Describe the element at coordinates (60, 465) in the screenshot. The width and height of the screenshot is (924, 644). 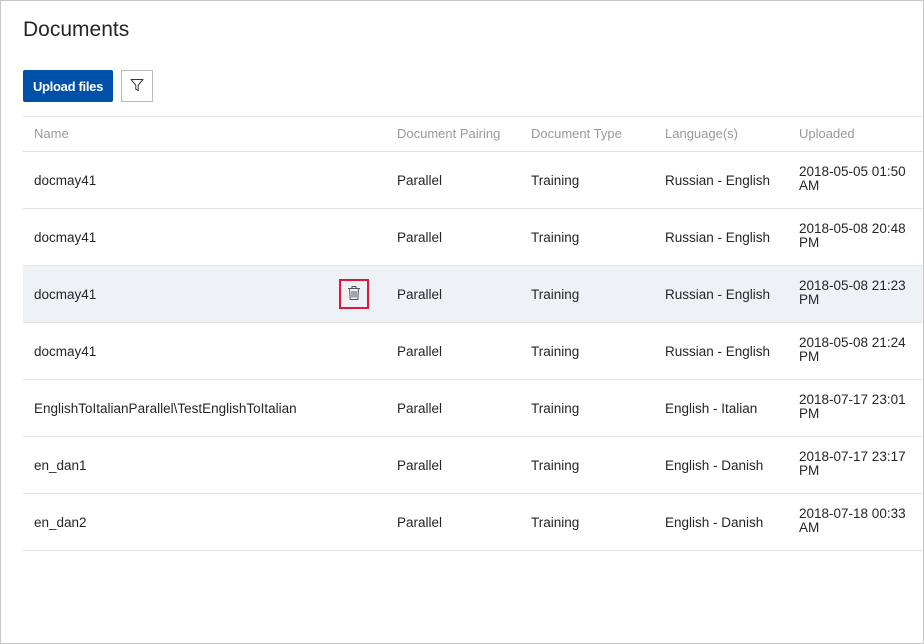
I see `document-name: en_dan1` at that location.